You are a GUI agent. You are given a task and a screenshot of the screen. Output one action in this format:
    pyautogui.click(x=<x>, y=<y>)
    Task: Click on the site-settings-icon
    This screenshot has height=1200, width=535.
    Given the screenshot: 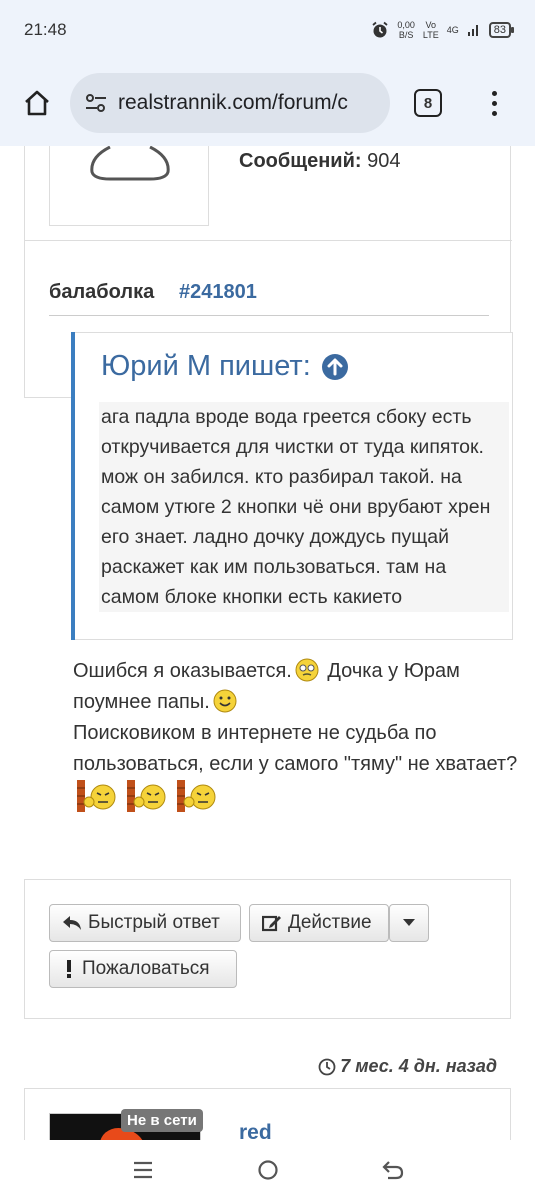 What is the action you would take?
    pyautogui.click(x=96, y=103)
    